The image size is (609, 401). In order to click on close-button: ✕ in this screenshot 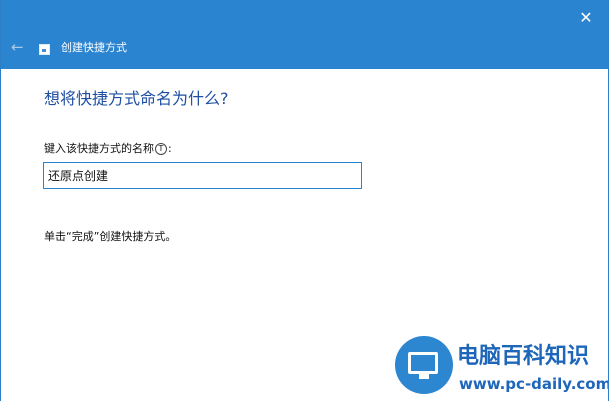, I will do `click(586, 18)`.